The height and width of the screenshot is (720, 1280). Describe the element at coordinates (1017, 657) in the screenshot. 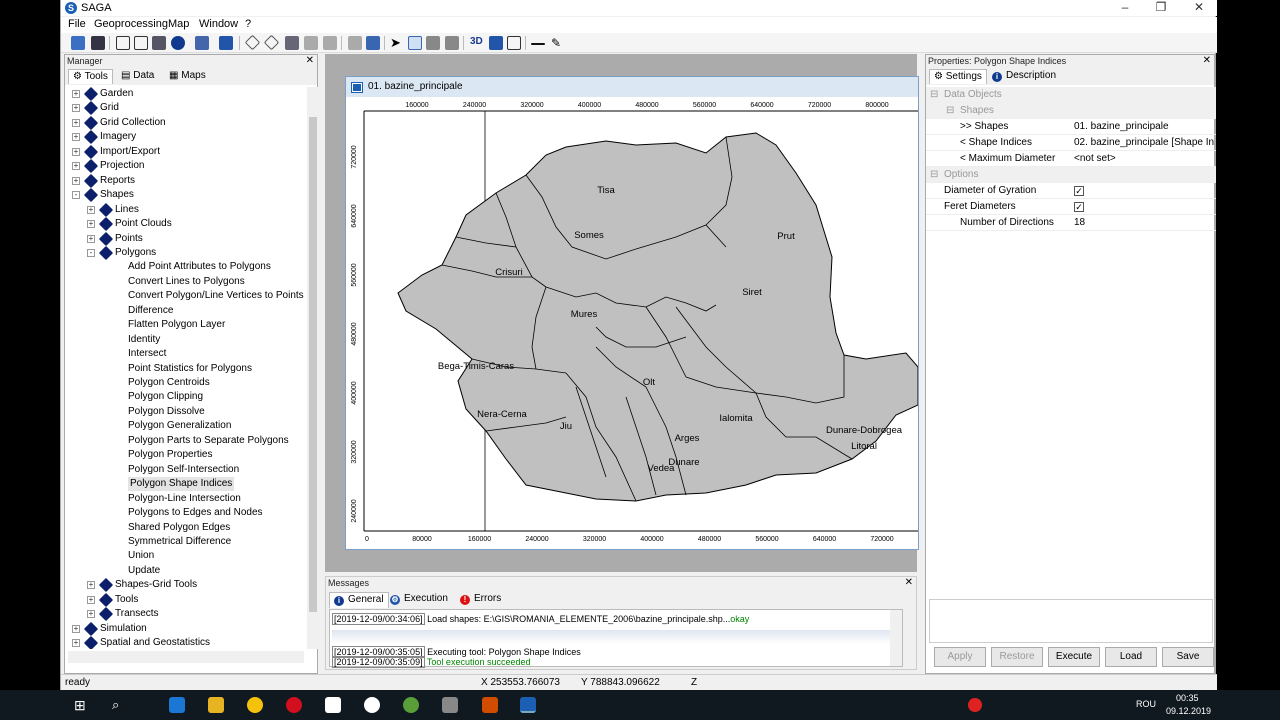

I see `restore-button: Restore` at that location.